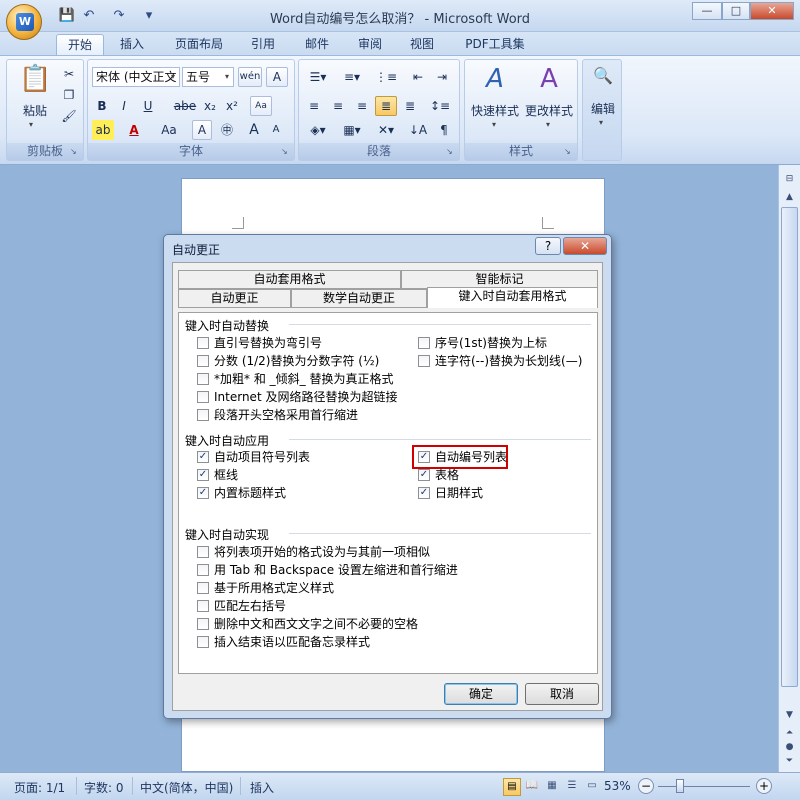  I want to click on quick-styles-button: 快速样式, so click(495, 110).